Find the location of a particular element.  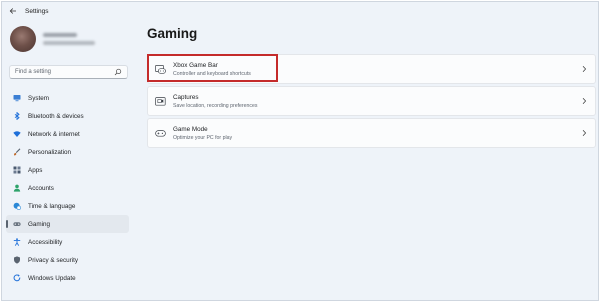

sidebar-item-personalization: Personalization is located at coordinates (67, 152).